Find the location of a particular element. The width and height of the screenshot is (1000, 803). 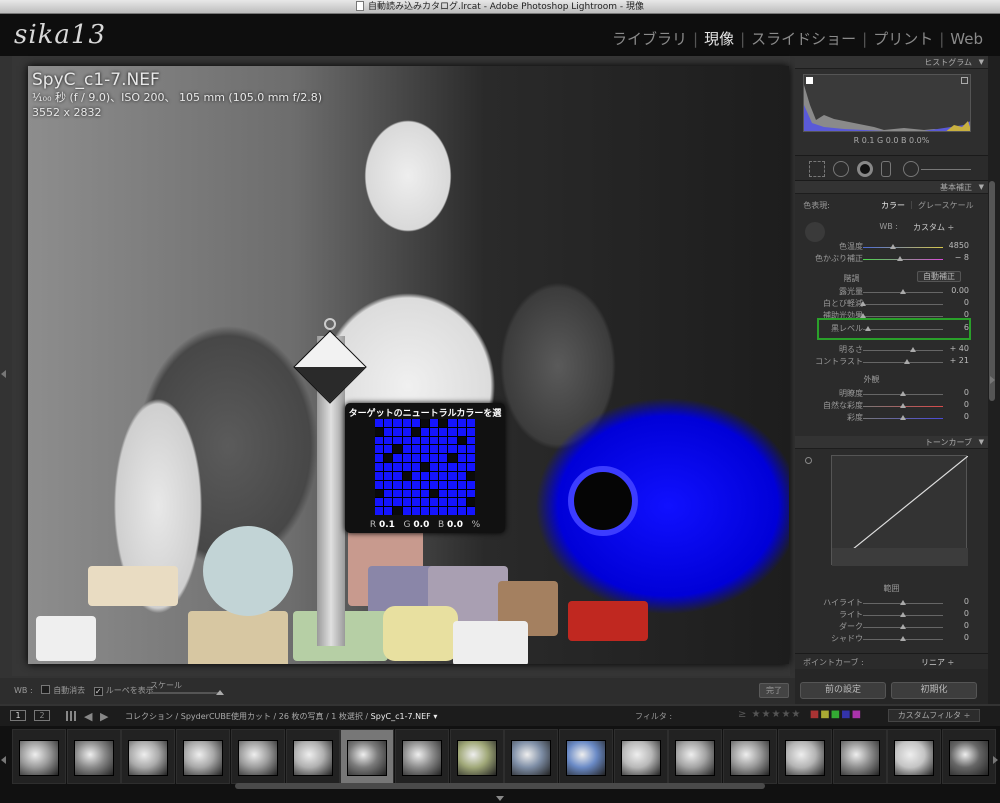

wb-preset-select: カスタム ÷ is located at coordinates (933, 227).